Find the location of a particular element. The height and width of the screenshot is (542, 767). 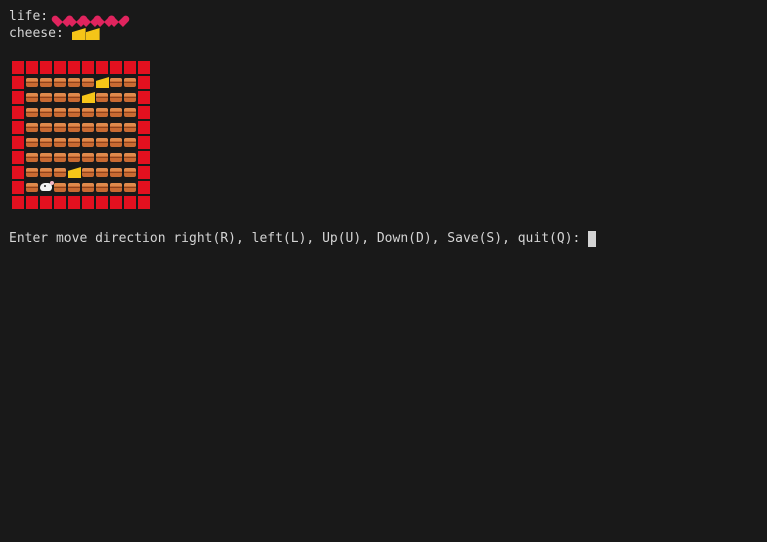

cheese-label: cheese: is located at coordinates (36, 33).